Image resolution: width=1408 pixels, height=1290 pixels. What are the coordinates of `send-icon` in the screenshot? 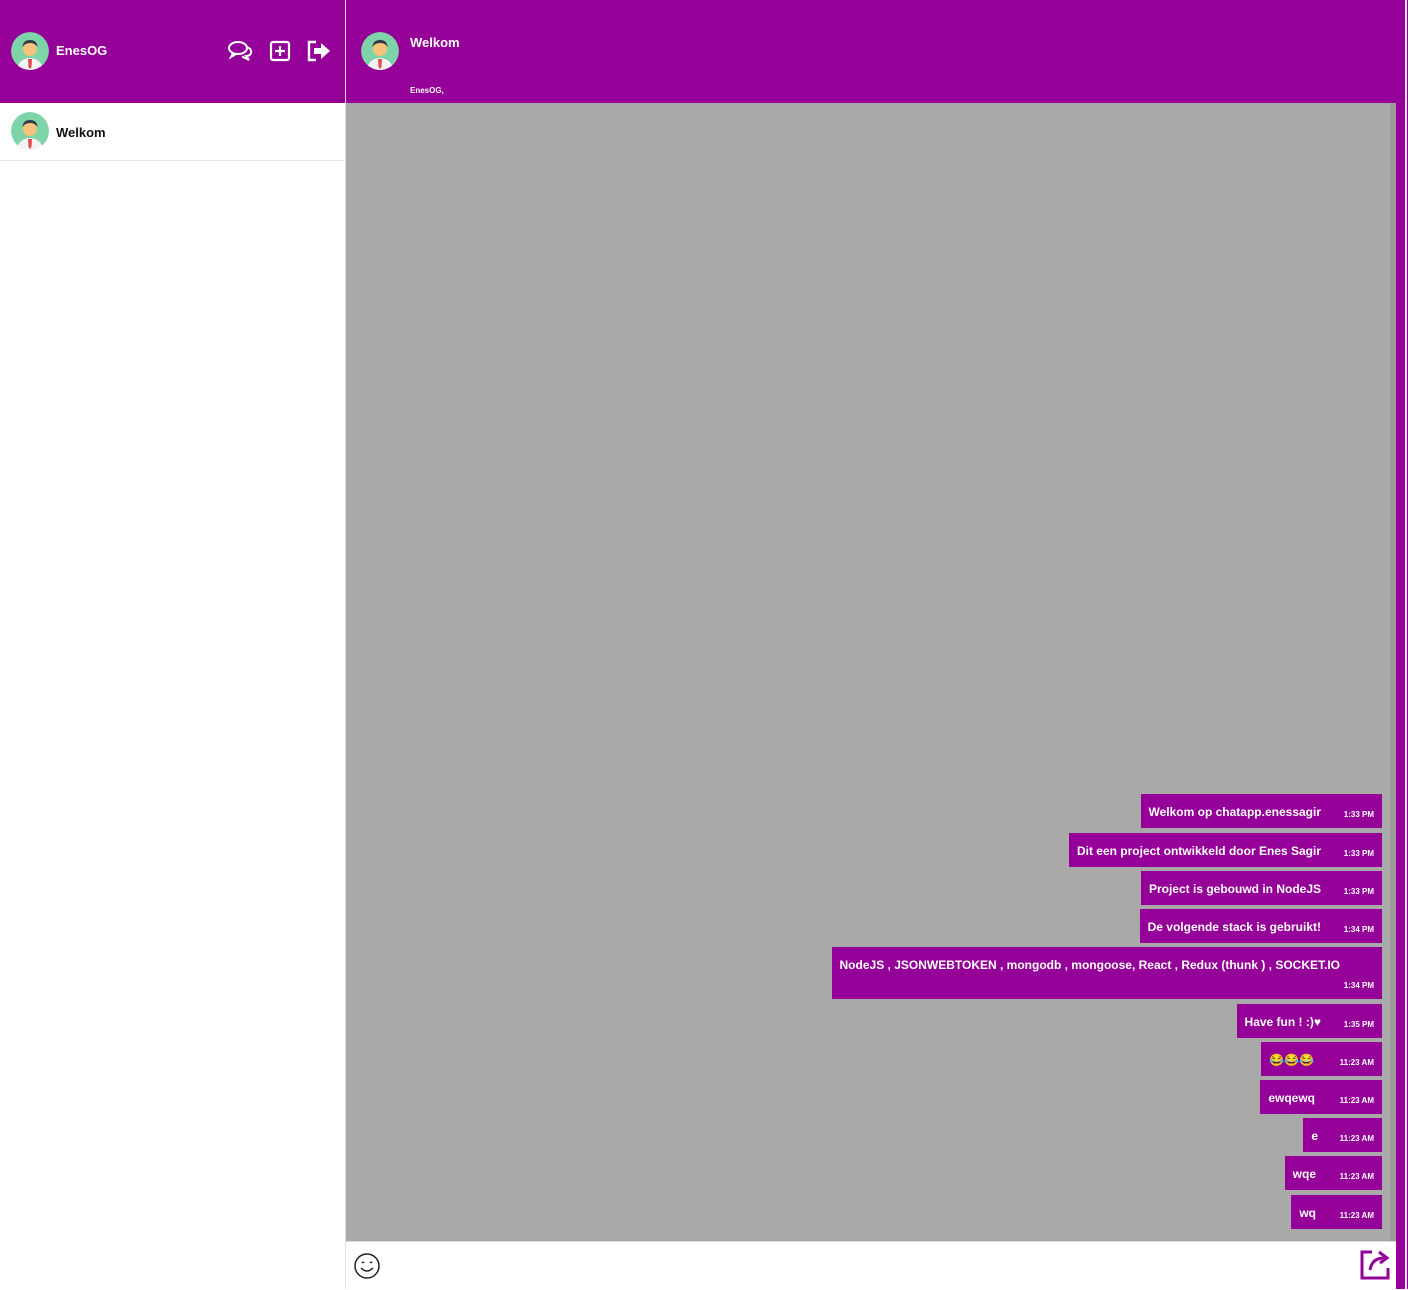 It's located at (1375, 1265).